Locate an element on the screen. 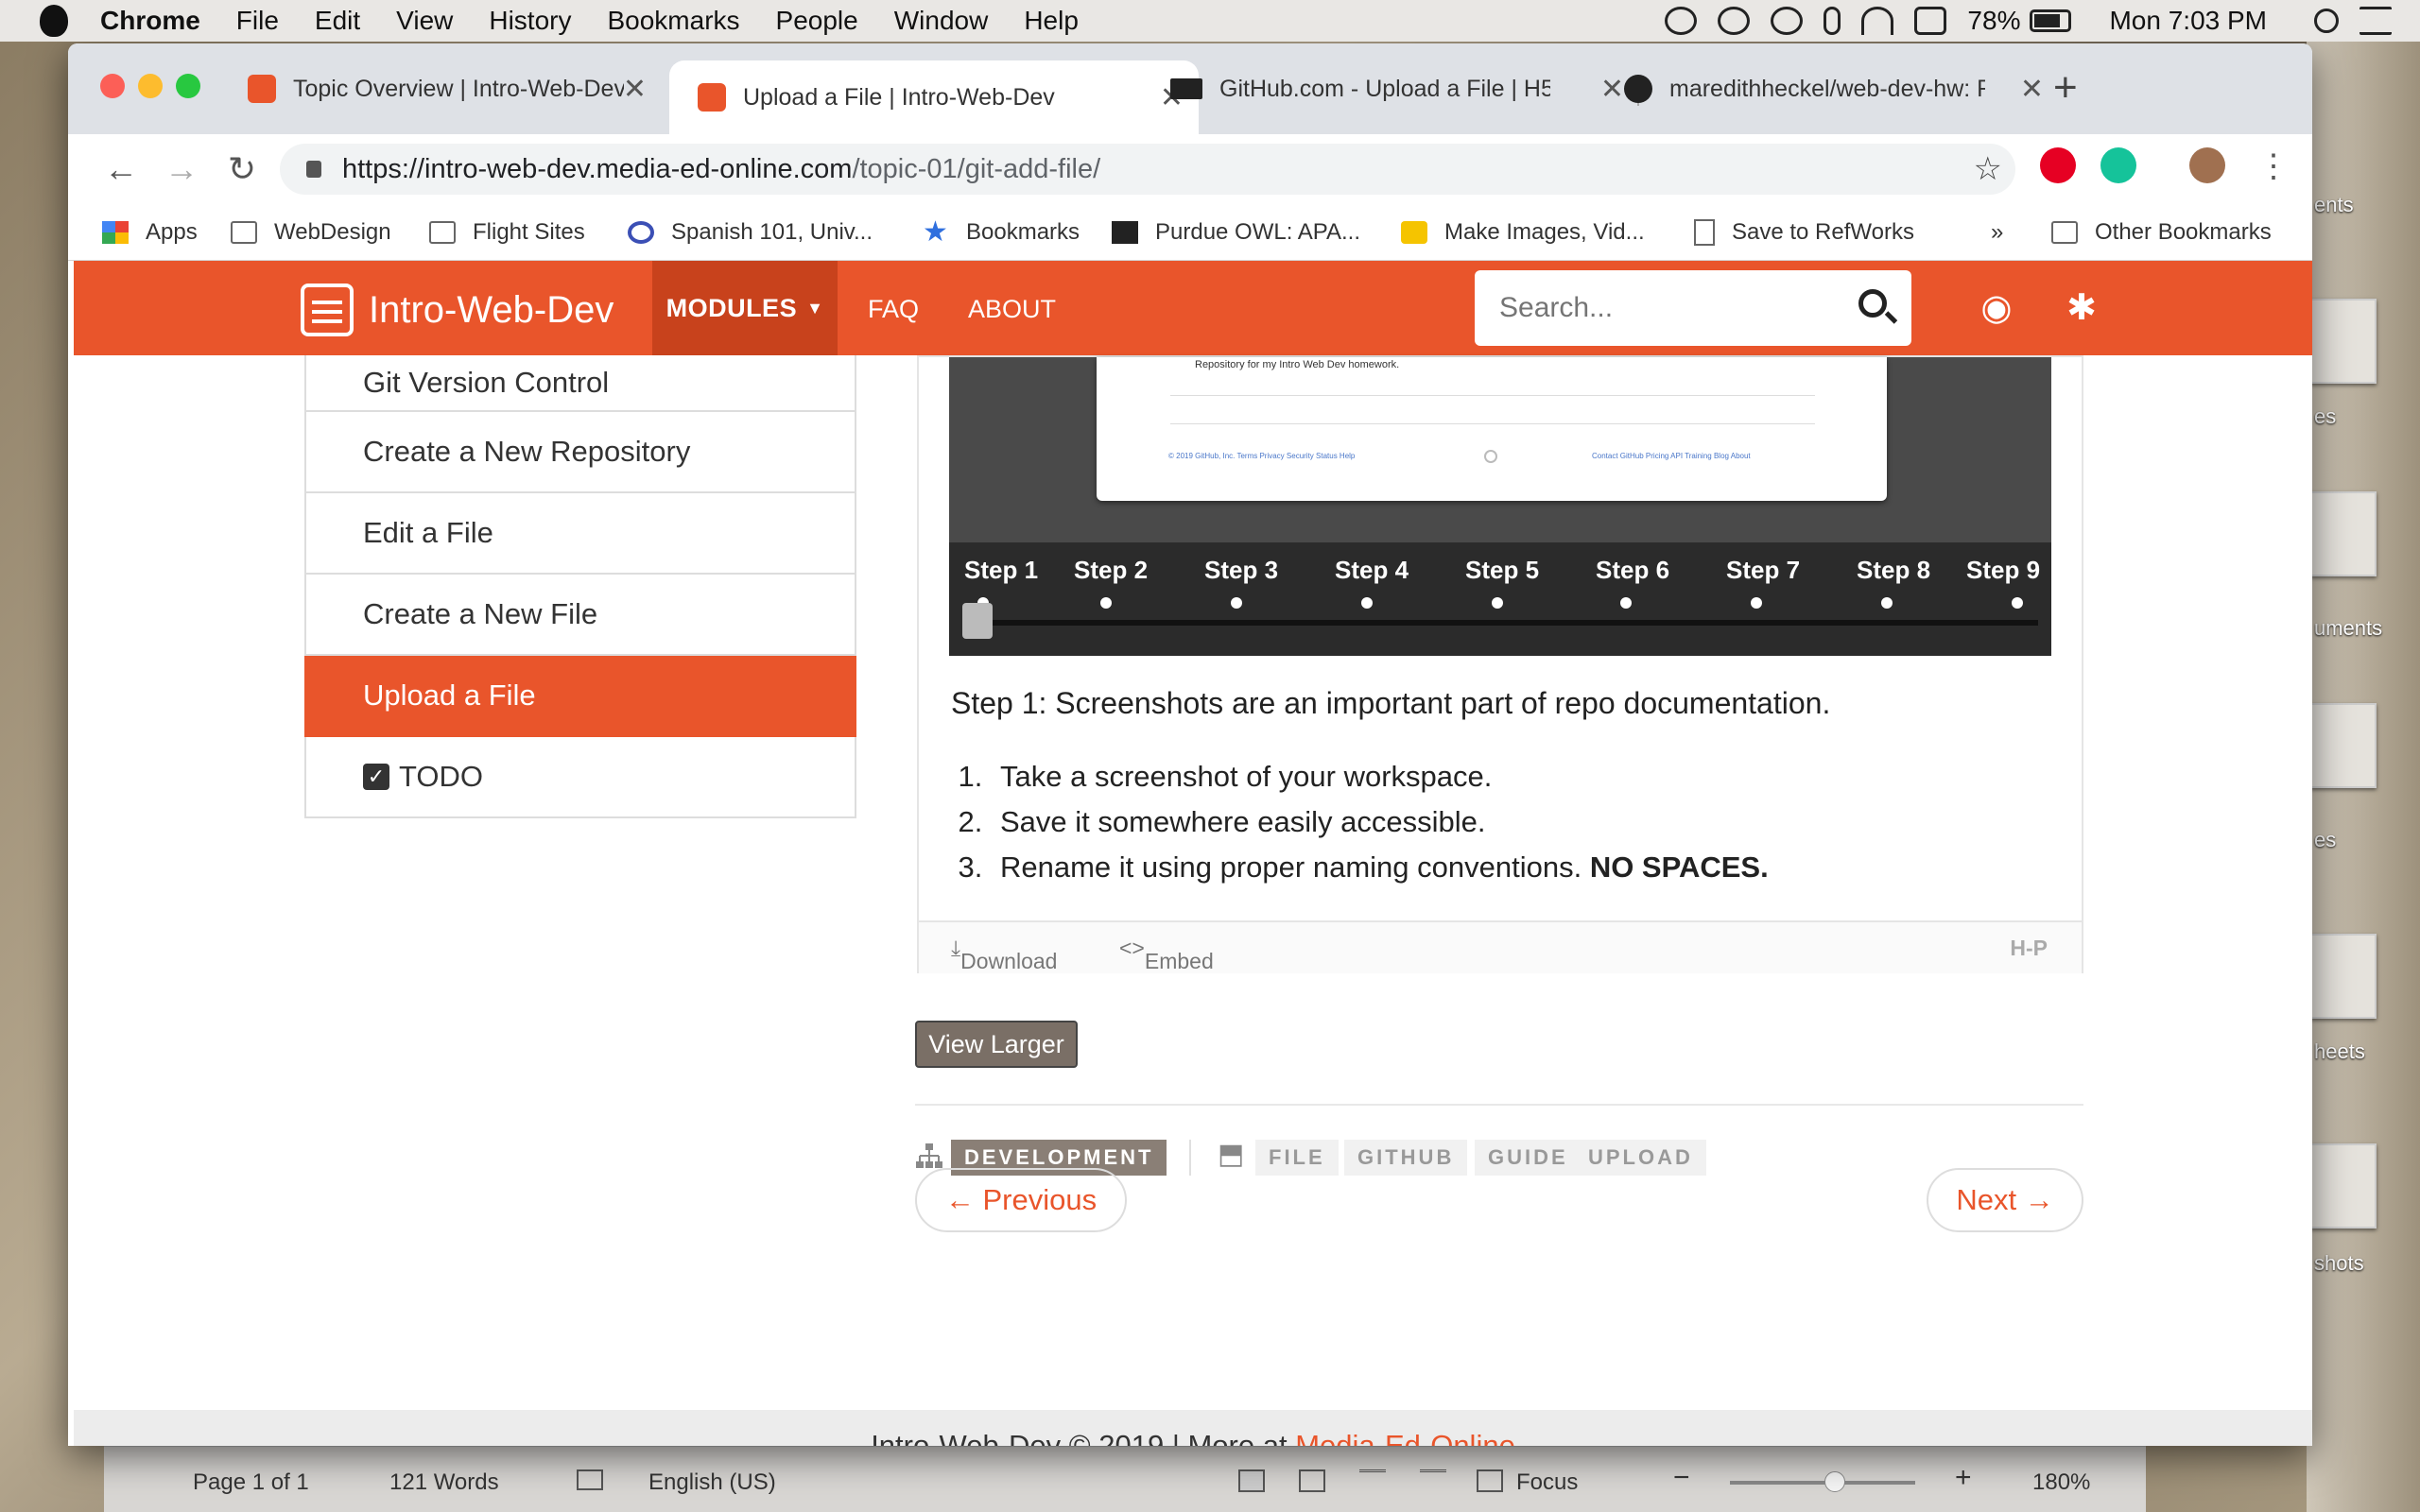 The height and width of the screenshot is (1512, 2420). settings-gear-icon: ✱ is located at coordinates (2081, 308).